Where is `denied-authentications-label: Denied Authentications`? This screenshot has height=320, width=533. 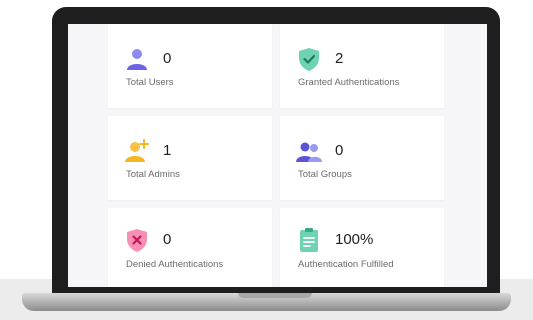 denied-authentications-label: Denied Authentications is located at coordinates (175, 264).